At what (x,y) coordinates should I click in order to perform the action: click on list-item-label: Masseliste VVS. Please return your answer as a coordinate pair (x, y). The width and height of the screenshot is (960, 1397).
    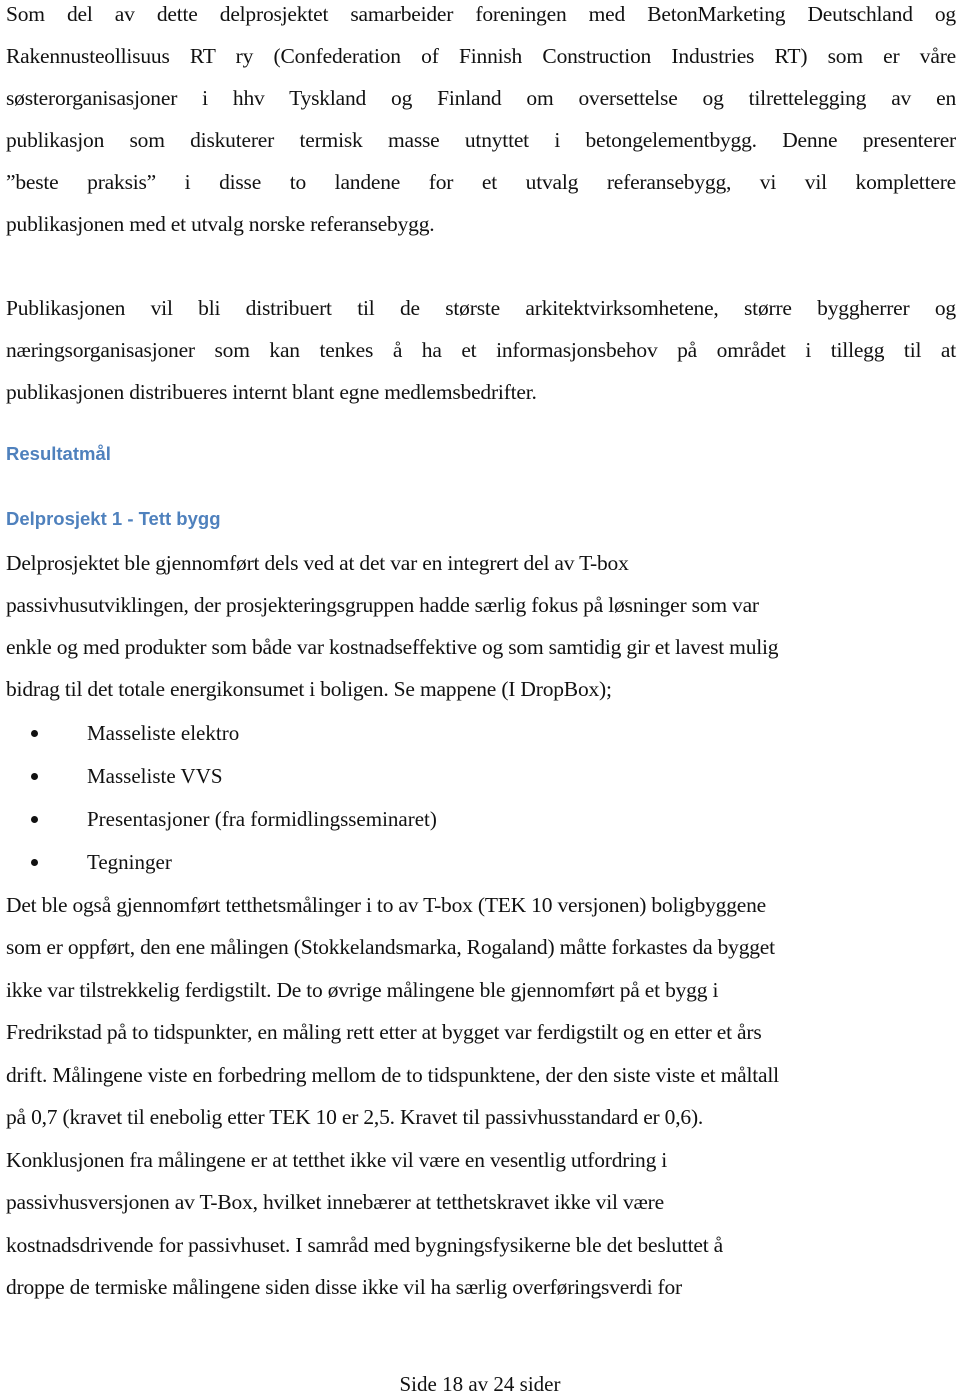
    Looking at the image, I should click on (155, 776).